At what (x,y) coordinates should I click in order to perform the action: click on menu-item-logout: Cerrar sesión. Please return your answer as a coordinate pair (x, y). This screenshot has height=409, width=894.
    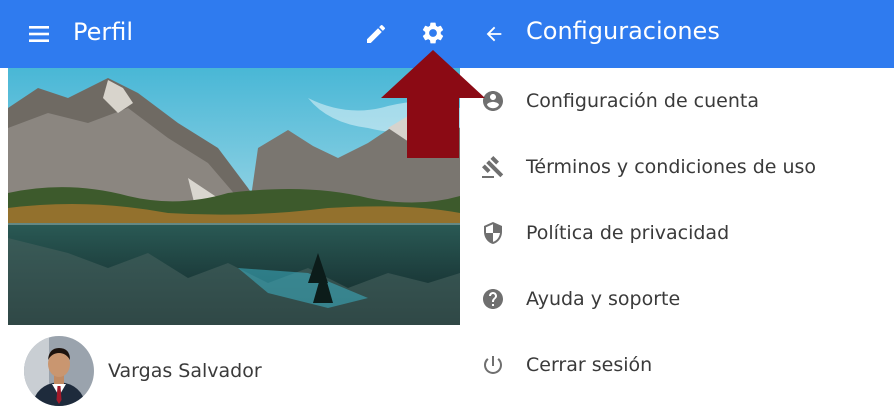
    Looking at the image, I should click on (682, 365).